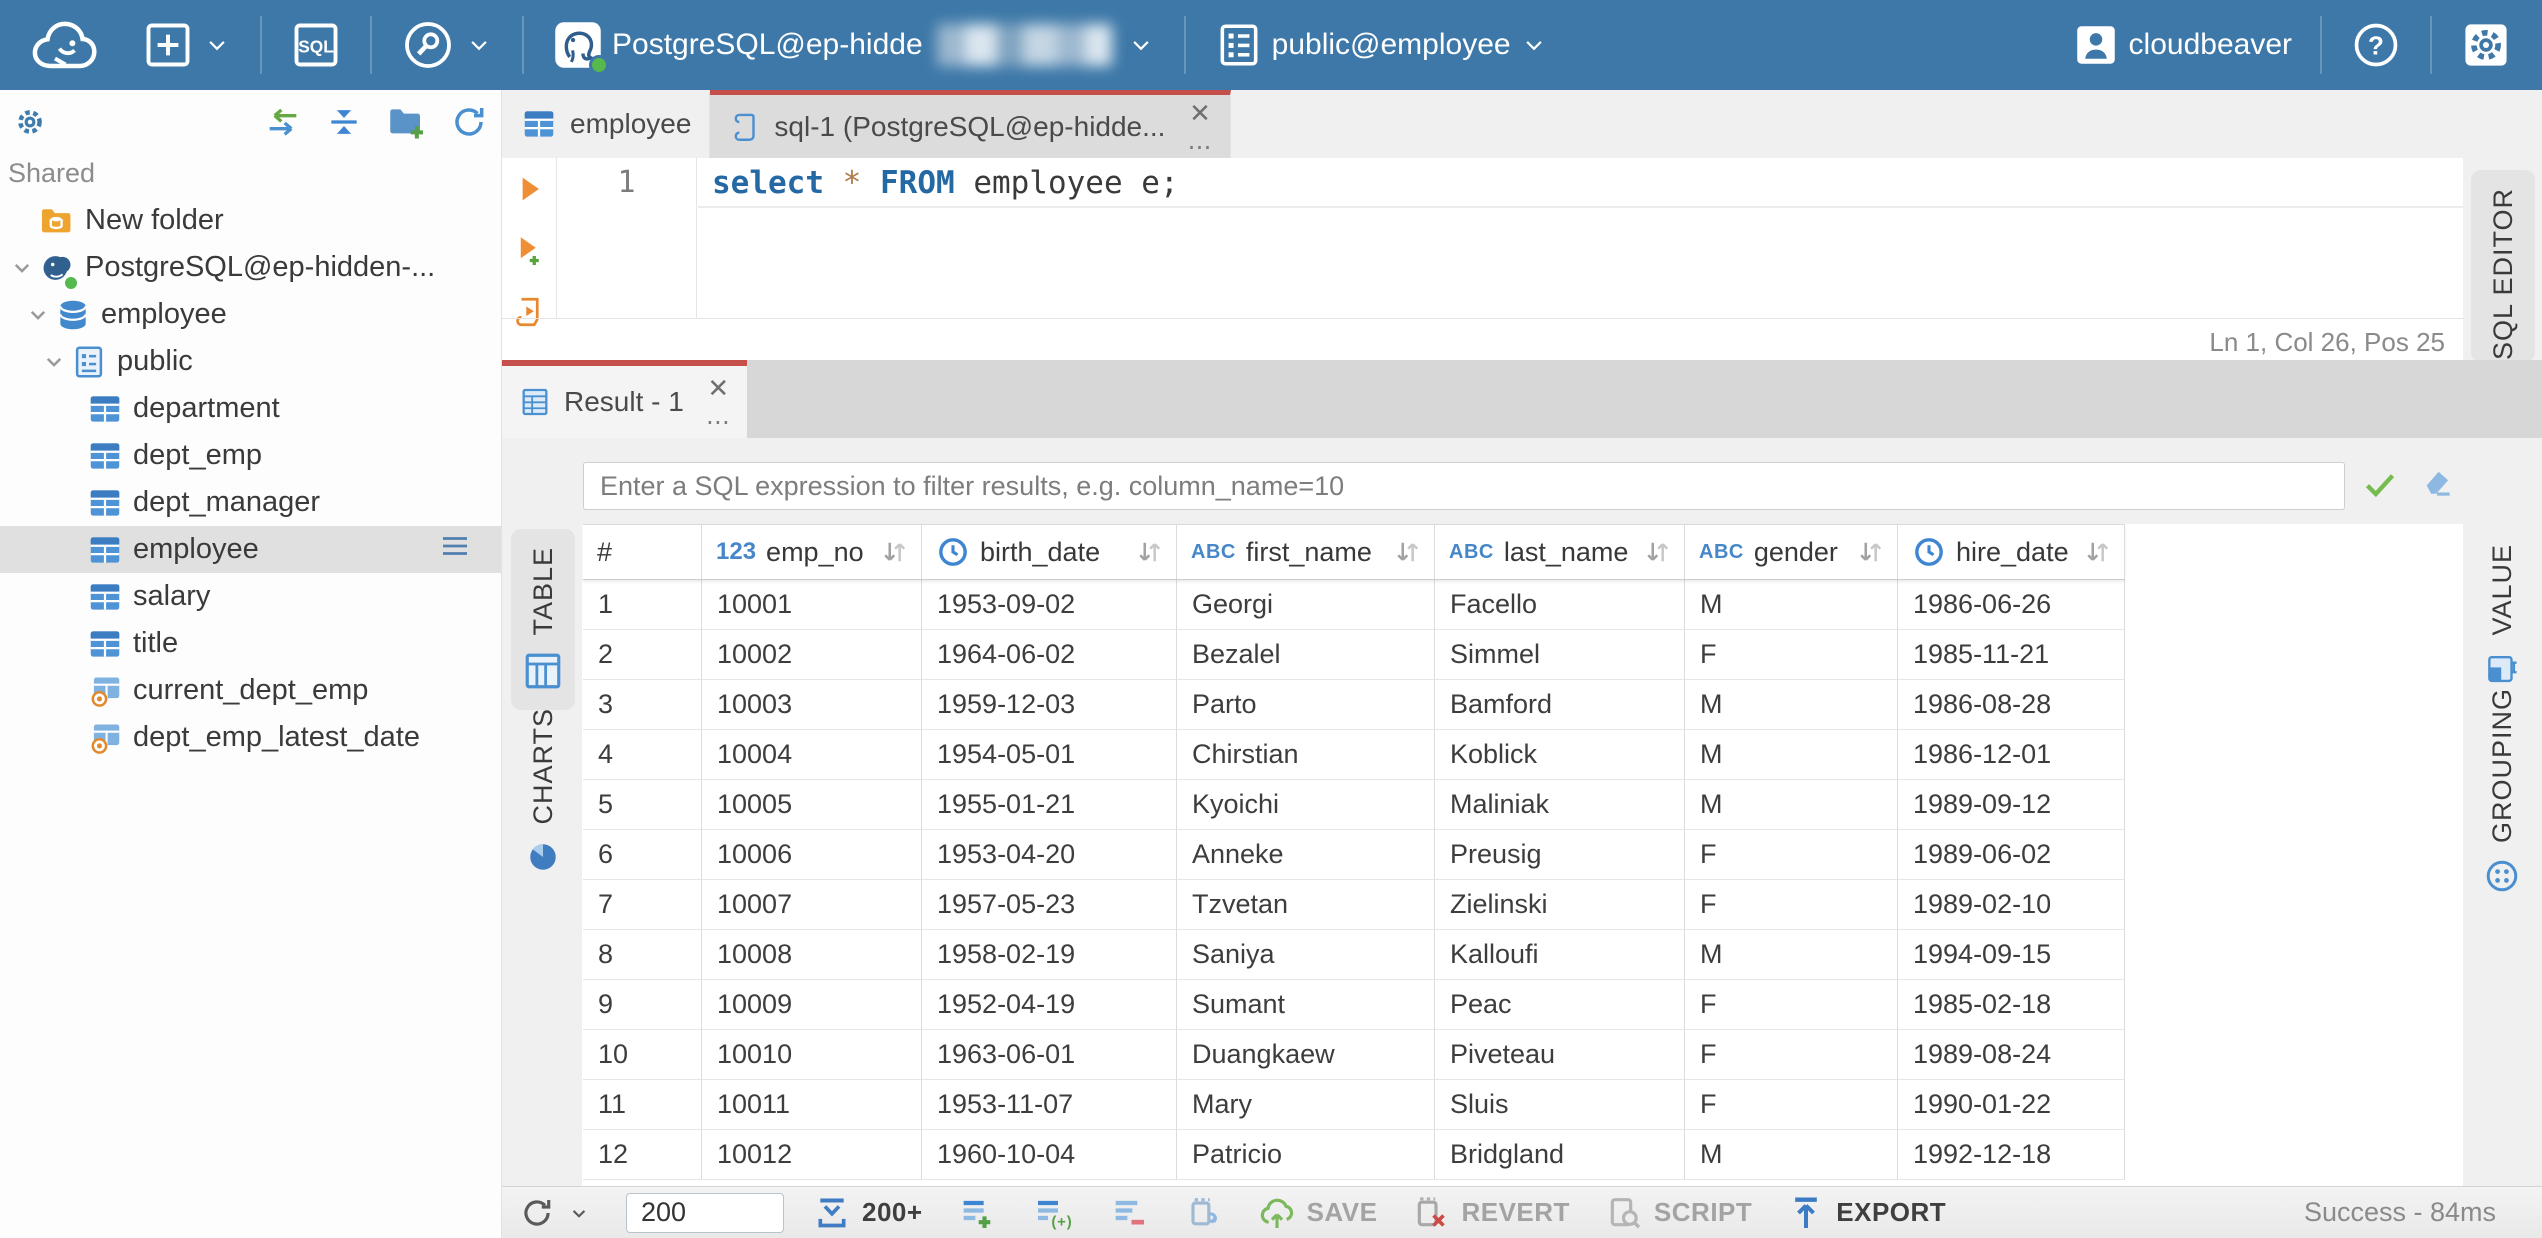 This screenshot has height=1238, width=2542. Describe the element at coordinates (2502, 791) in the screenshot. I see `tab-grouping: GROUPING` at that location.